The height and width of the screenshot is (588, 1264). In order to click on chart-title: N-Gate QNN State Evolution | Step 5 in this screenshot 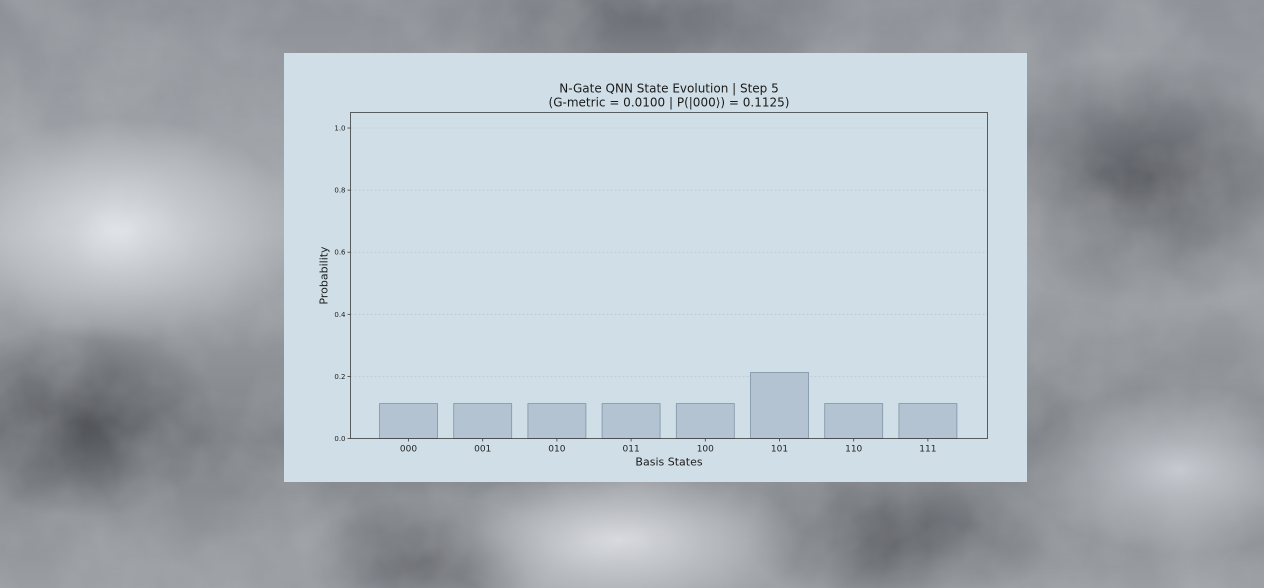, I will do `click(669, 89)`.